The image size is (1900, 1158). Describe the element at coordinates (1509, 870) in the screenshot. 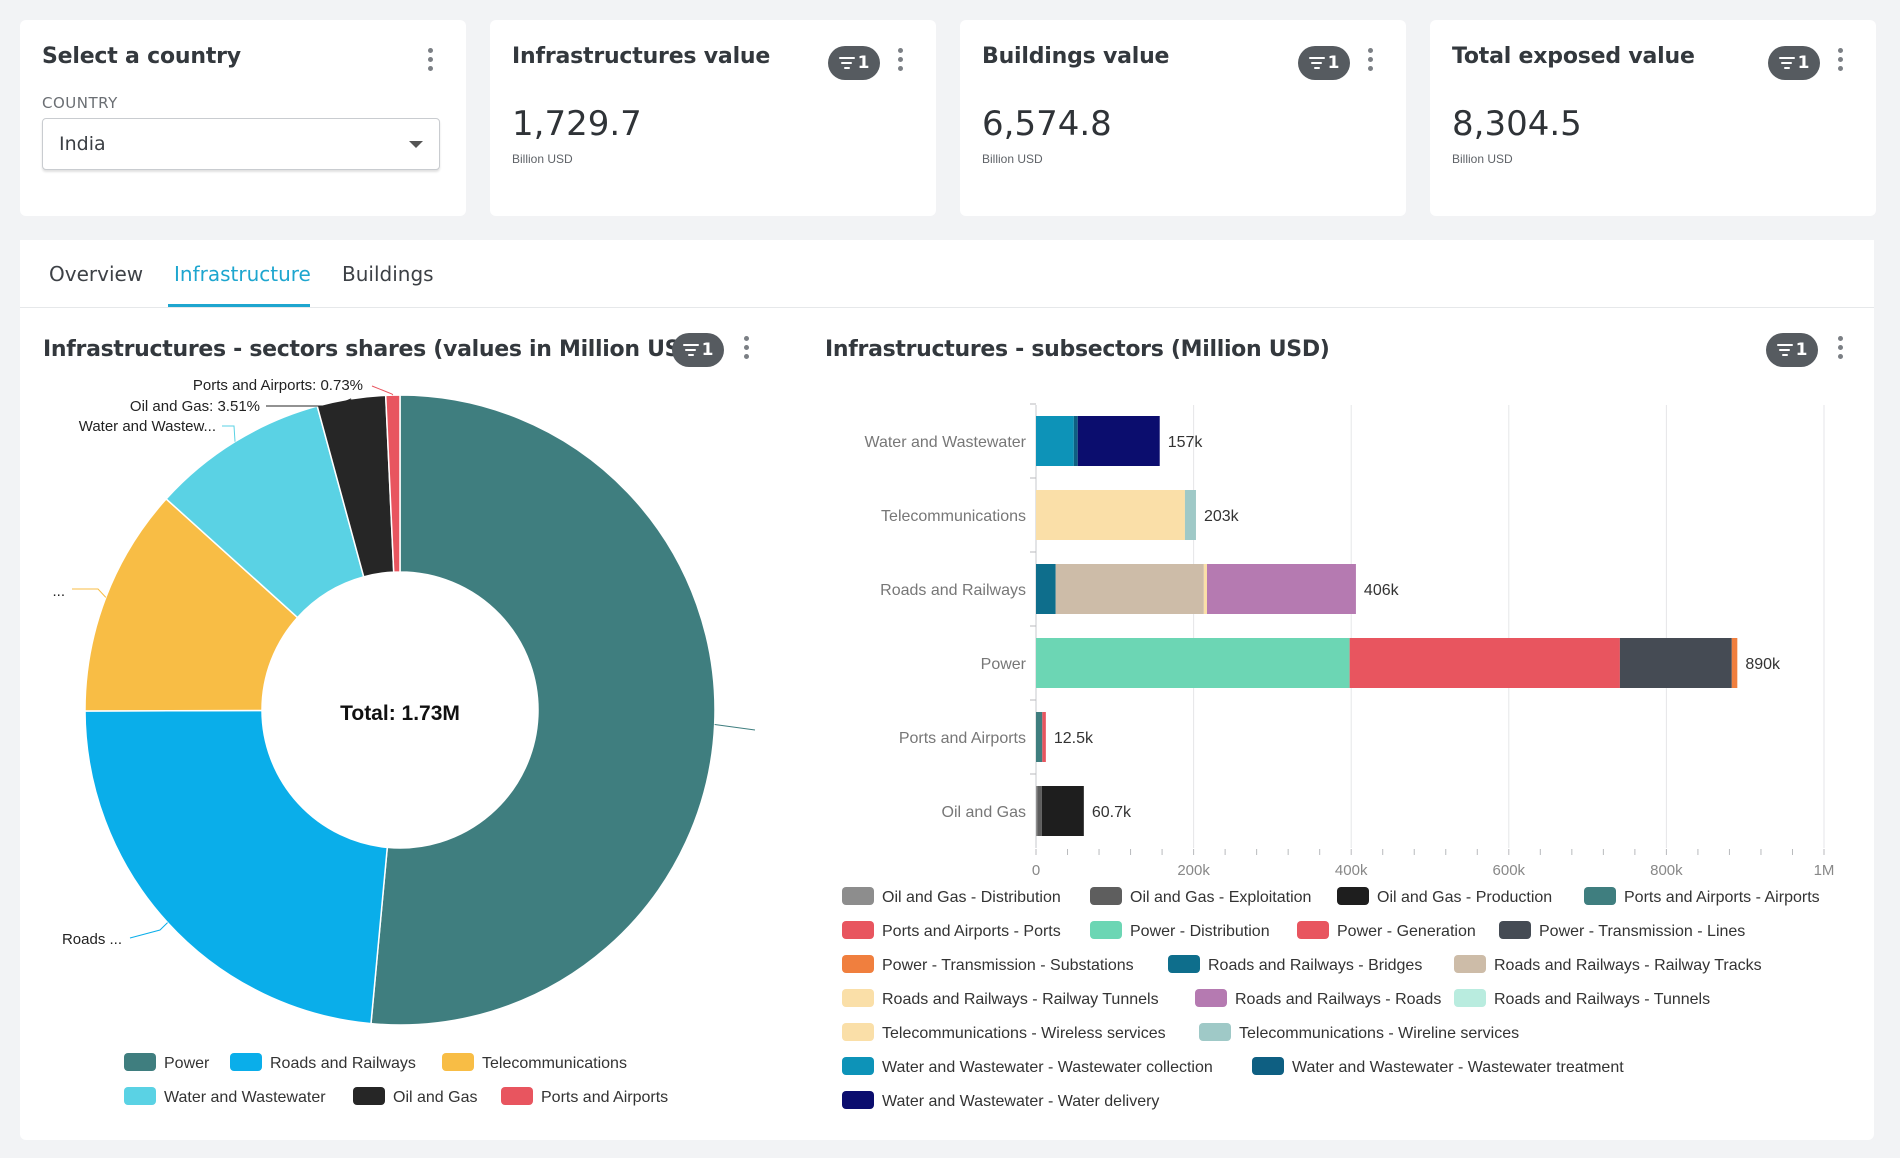

I see `x-tick-label: 600k` at that location.